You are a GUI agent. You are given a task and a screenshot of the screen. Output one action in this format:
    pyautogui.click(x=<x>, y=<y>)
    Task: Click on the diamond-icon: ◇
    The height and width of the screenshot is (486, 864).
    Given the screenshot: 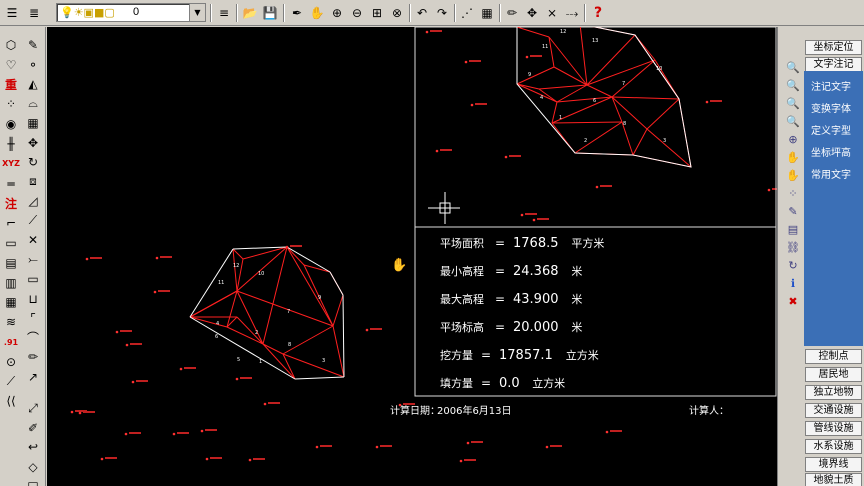 What is the action you would take?
    pyautogui.click(x=33, y=467)
    